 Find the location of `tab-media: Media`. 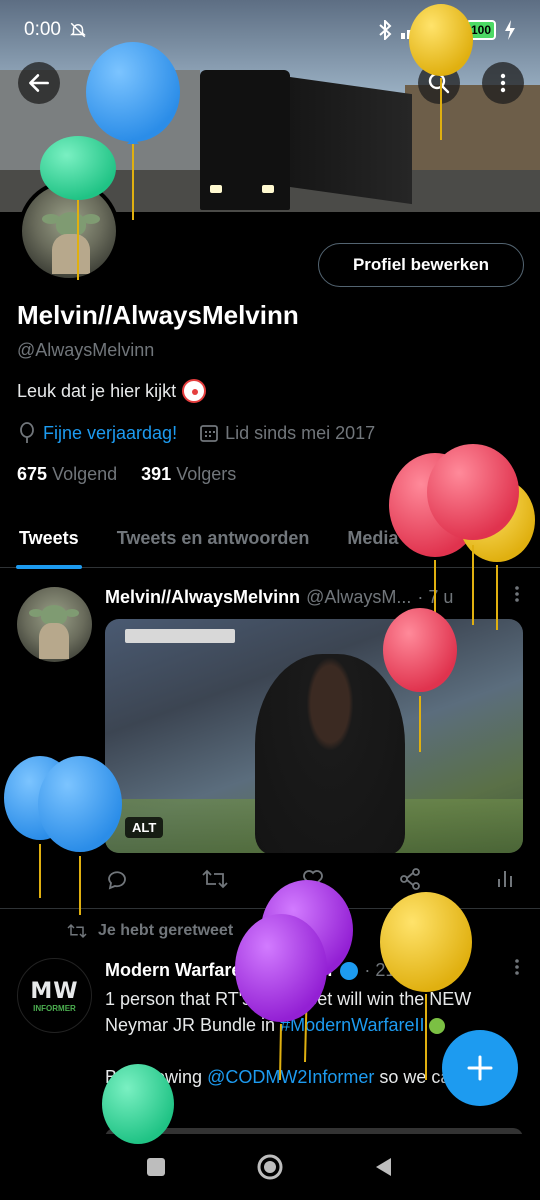

tab-media: Media is located at coordinates (372, 539).